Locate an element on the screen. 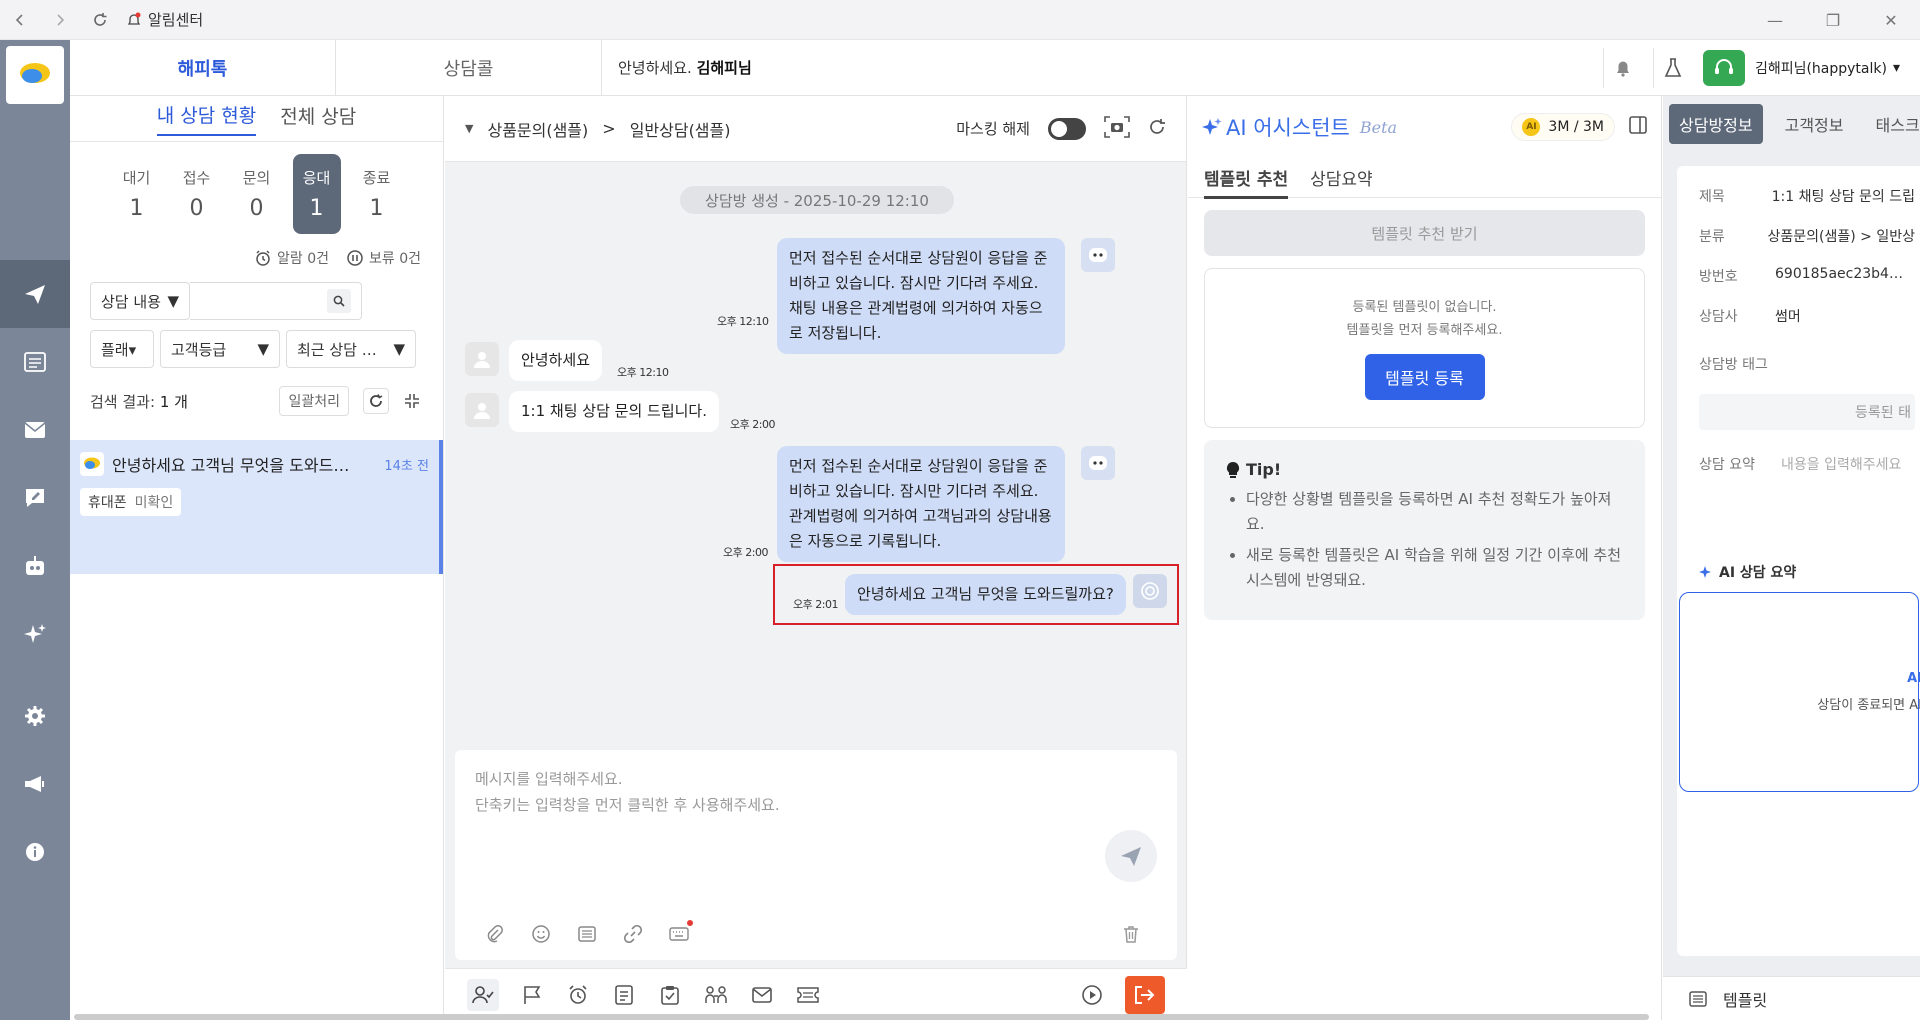 This screenshot has width=1920, height=1020. memo-icon is located at coordinates (624, 995).